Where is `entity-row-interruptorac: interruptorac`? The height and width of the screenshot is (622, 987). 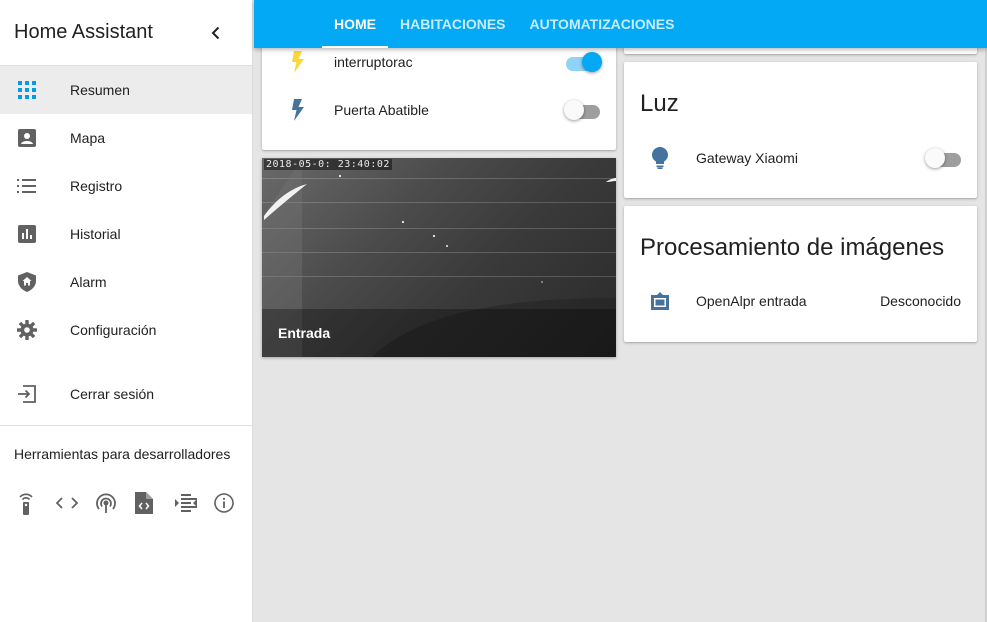 entity-row-interruptorac: interruptorac is located at coordinates (439, 62).